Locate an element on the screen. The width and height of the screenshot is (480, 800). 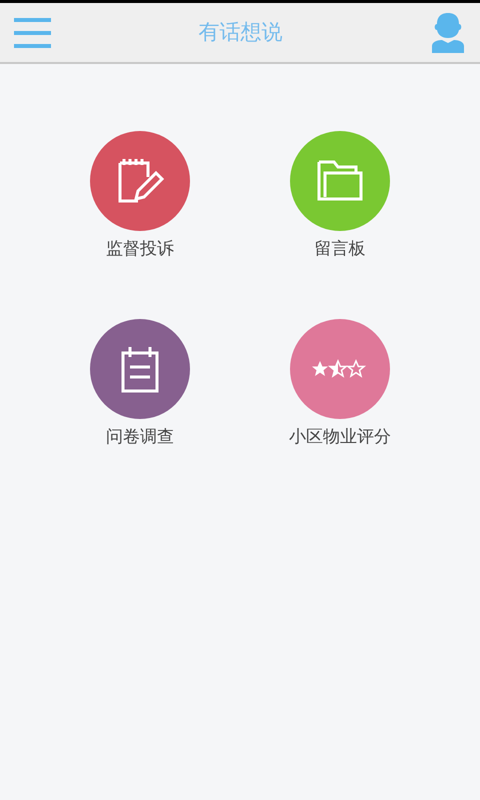
feature-tile: 小区物业评分 is located at coordinates (340, 384).